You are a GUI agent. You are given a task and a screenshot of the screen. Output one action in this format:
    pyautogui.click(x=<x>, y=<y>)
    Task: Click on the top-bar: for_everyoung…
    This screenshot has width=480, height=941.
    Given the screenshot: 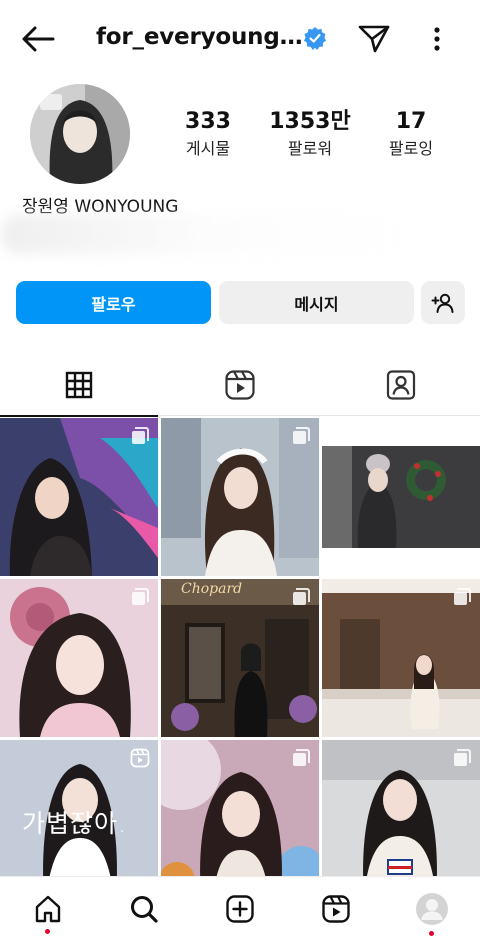 What is the action you would take?
    pyautogui.click(x=240, y=39)
    